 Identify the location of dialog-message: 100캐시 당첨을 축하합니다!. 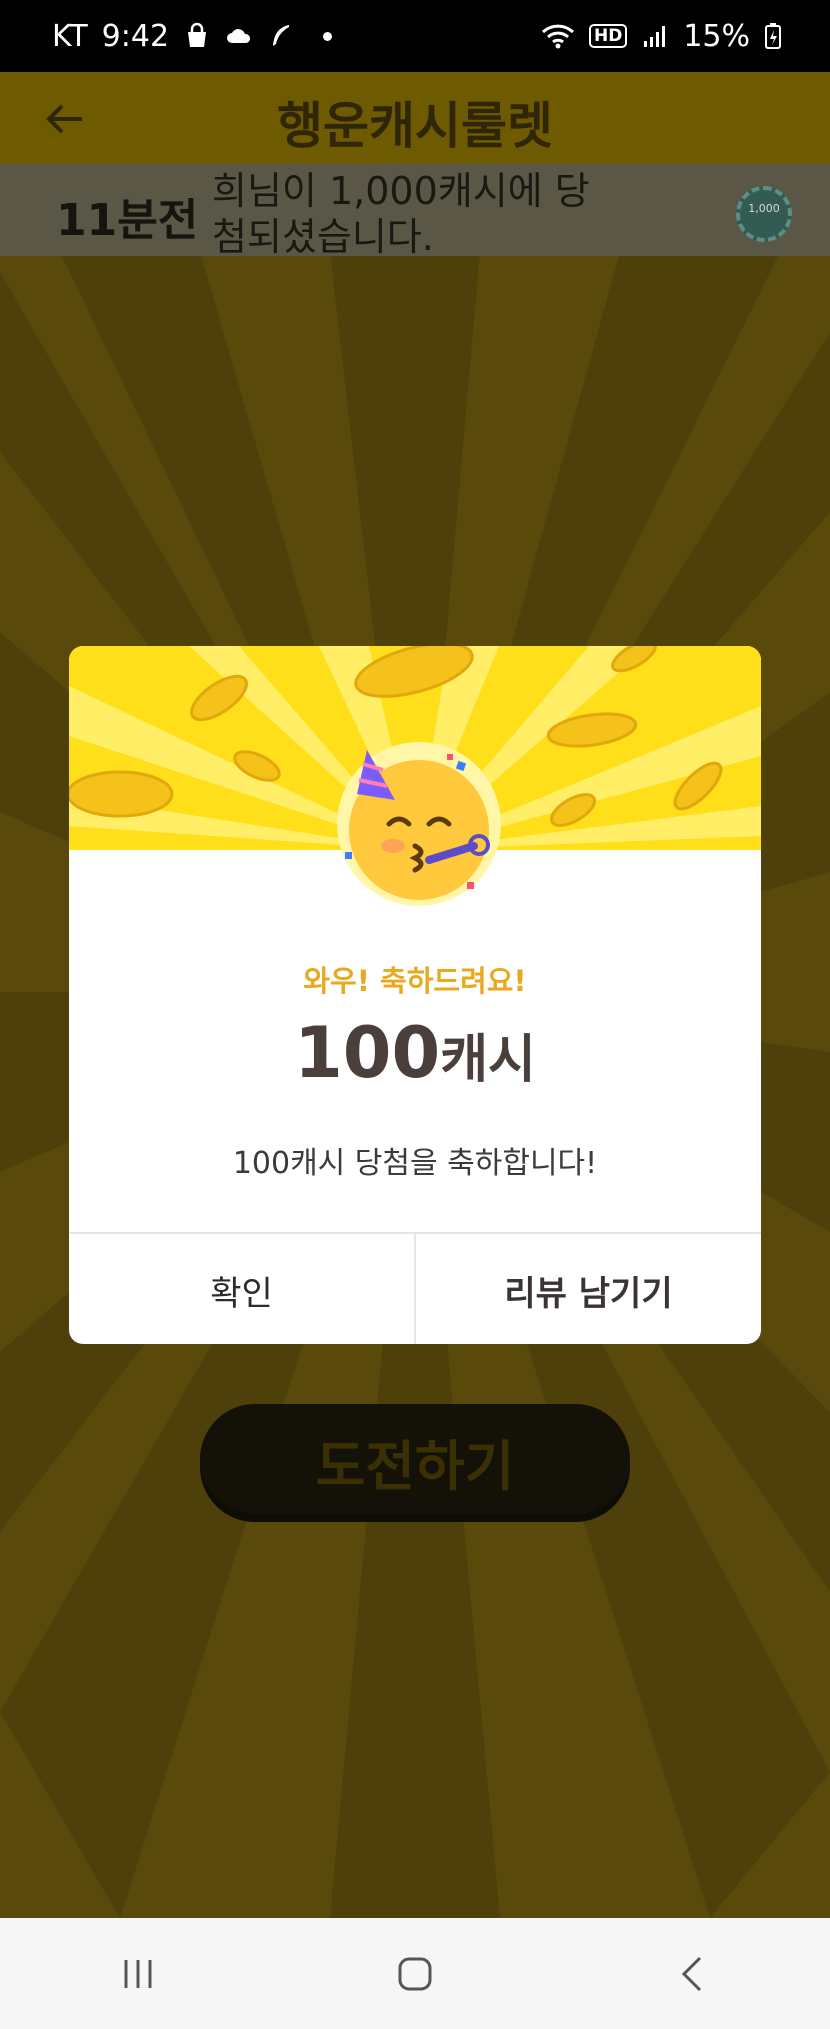
(415, 1163).